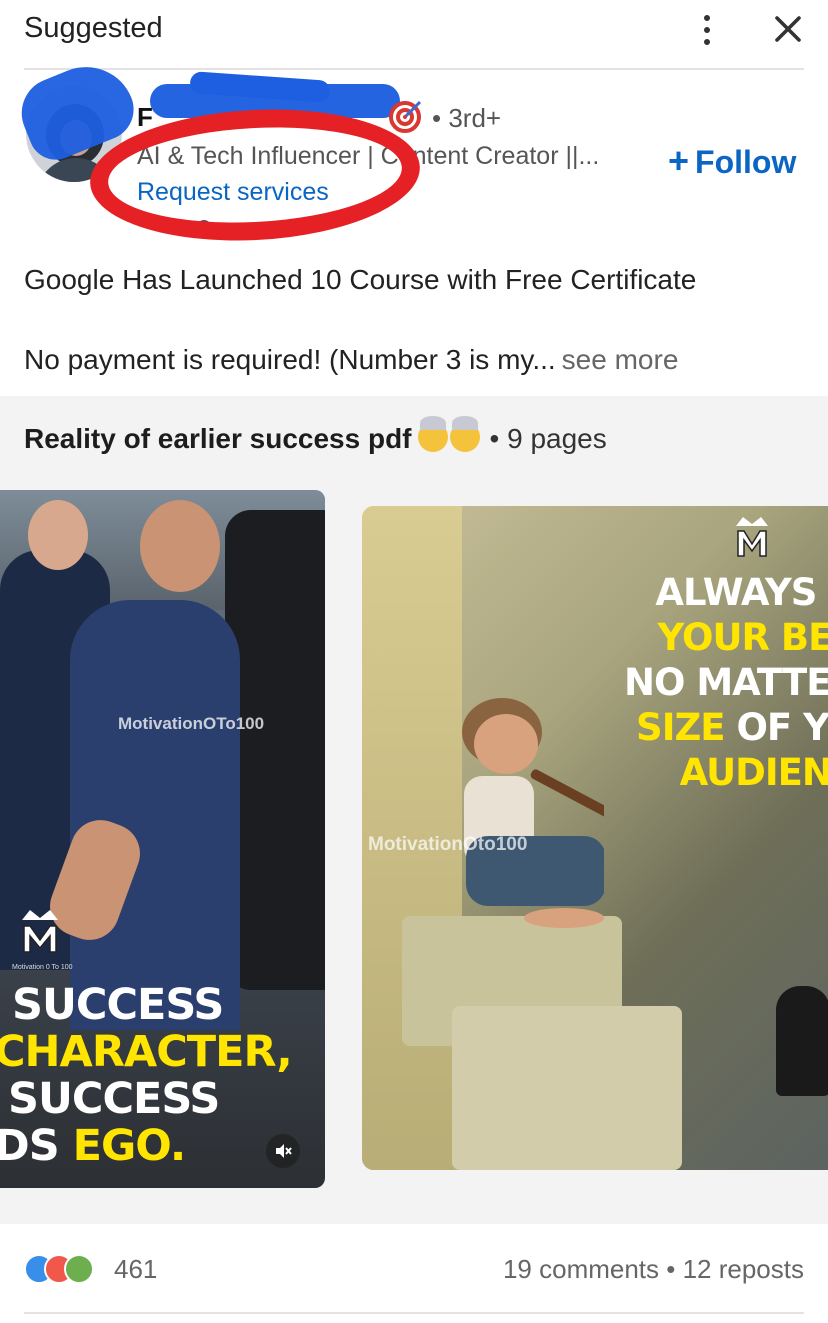  I want to click on quote-text: SUCCESS CHARACTER, SUCCESS DS EGO., so click(146, 1075).